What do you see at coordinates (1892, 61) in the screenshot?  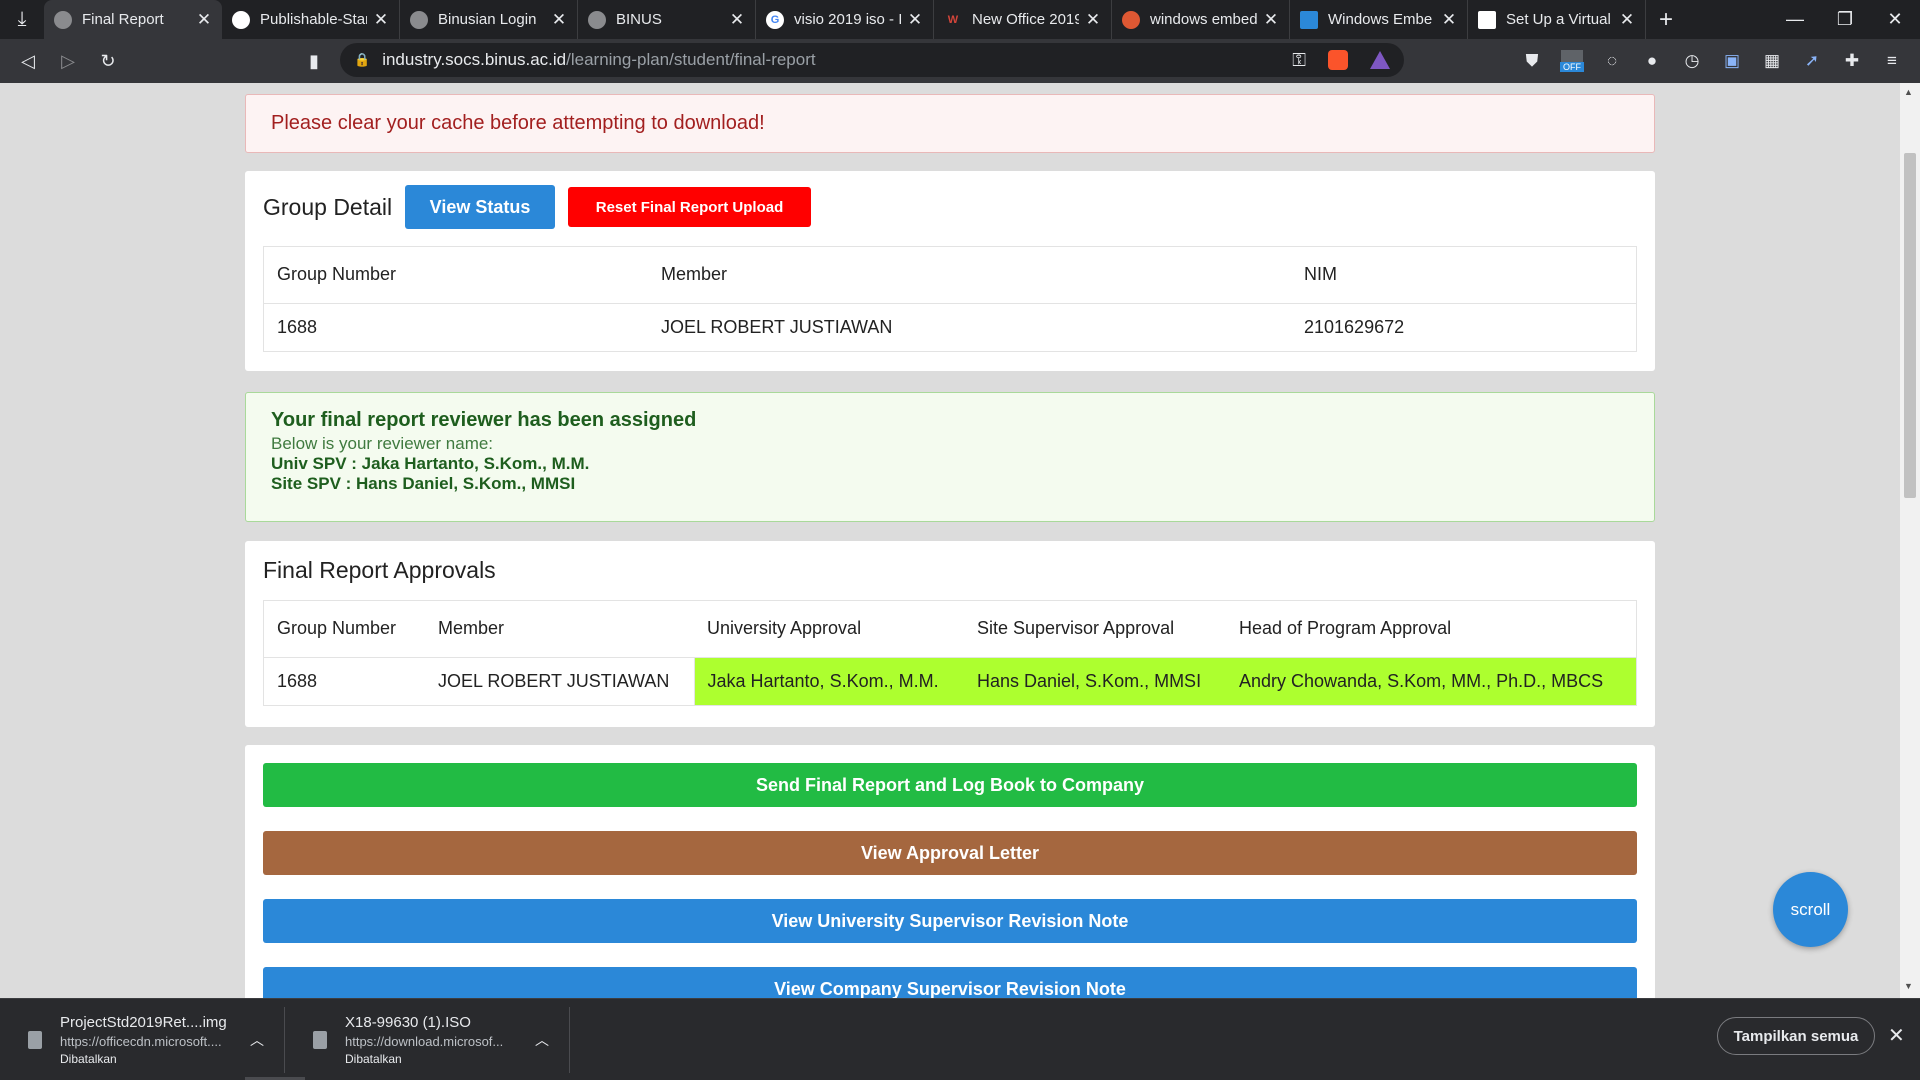 I see `menu-icon: ≡` at bounding box center [1892, 61].